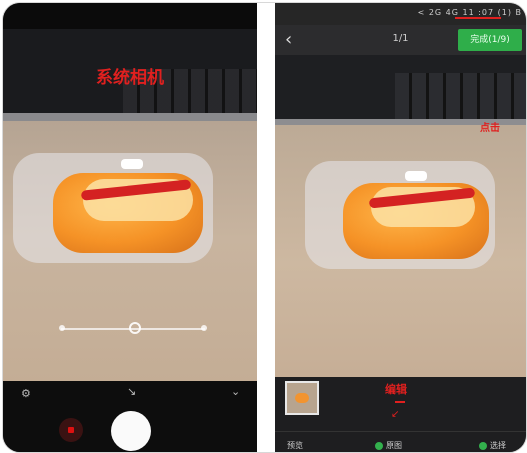  I want to click on edit-arrow-icon: ↙, so click(395, 414).